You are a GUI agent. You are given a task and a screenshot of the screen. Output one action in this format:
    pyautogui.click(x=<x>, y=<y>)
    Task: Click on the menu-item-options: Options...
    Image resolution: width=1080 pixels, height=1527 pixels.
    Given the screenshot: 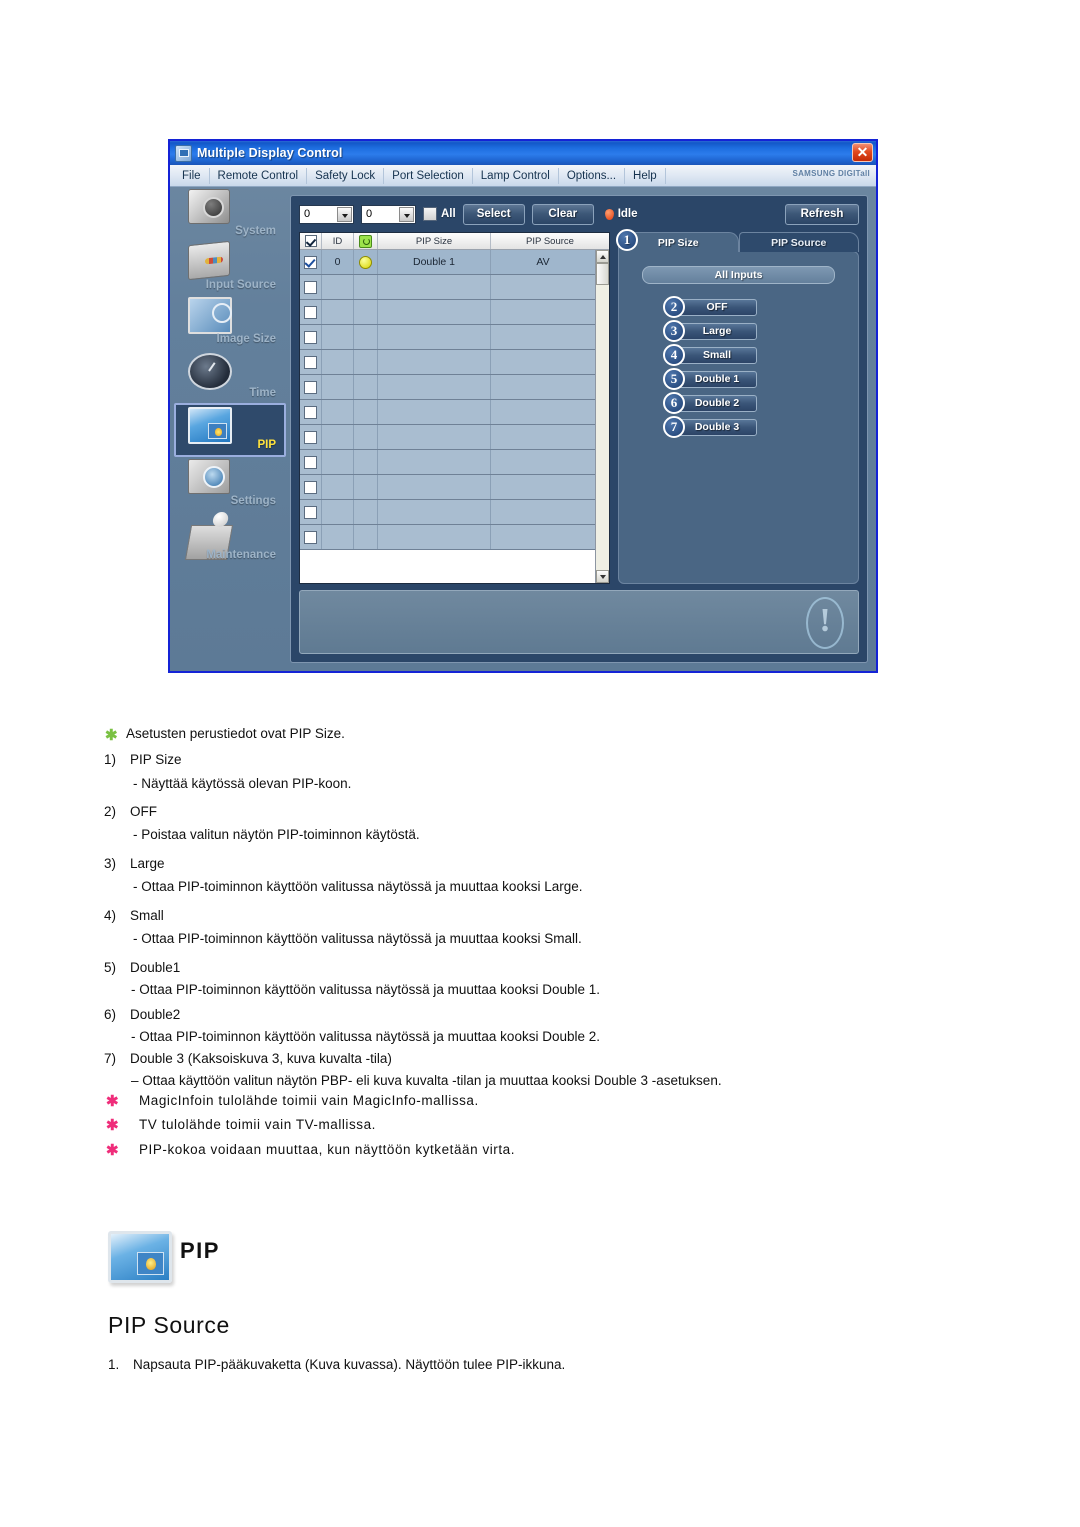 What is the action you would take?
    pyautogui.click(x=592, y=175)
    